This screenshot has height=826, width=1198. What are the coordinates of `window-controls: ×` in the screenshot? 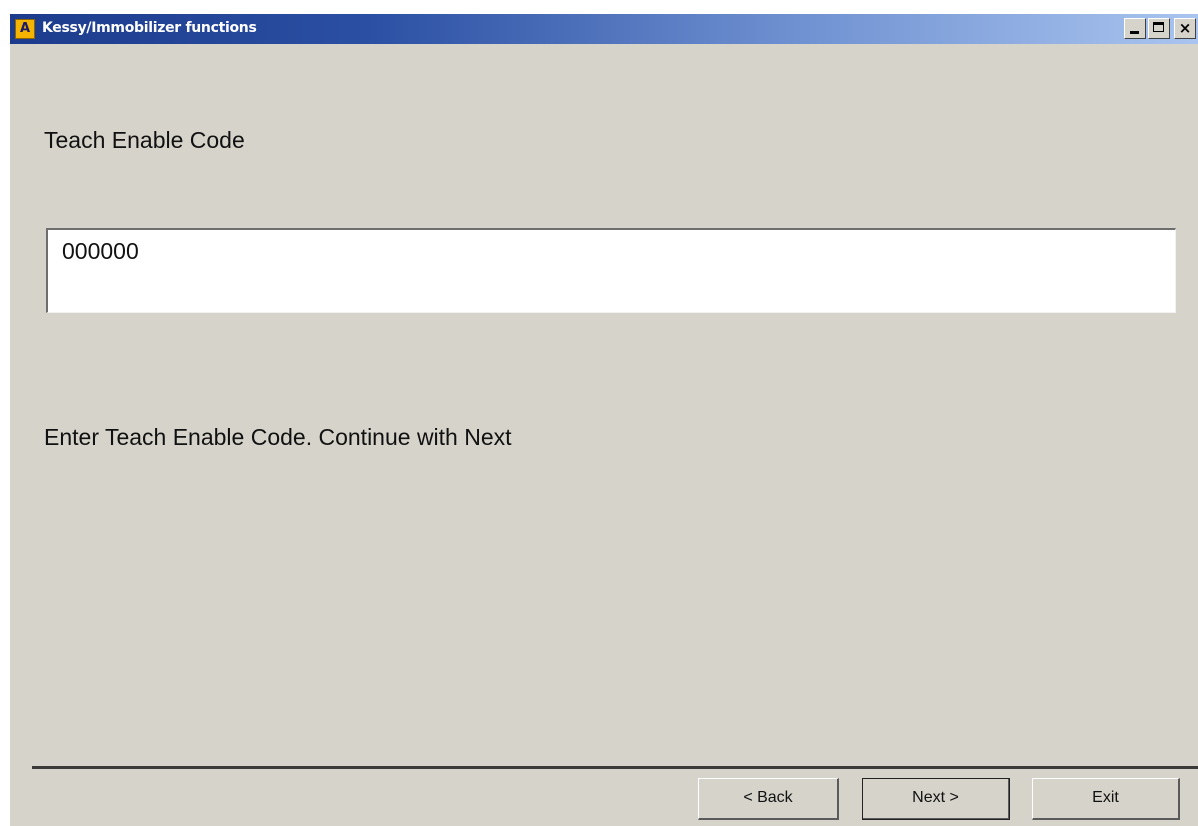 It's located at (1160, 28).